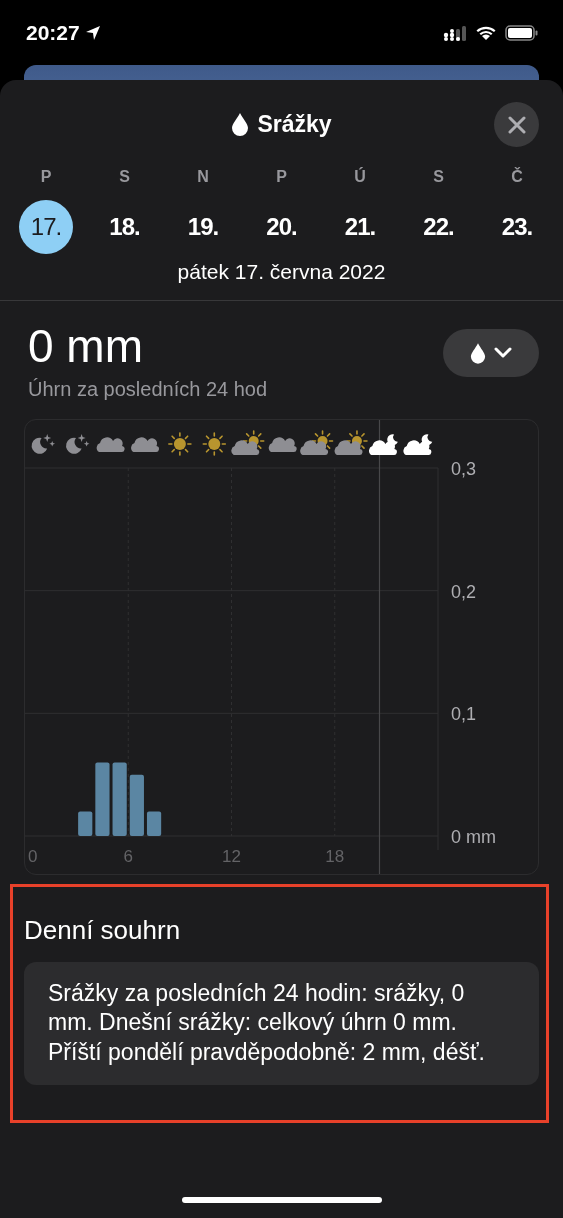  Describe the element at coordinates (517, 177) in the screenshot. I see `weekday-label: Č` at that location.